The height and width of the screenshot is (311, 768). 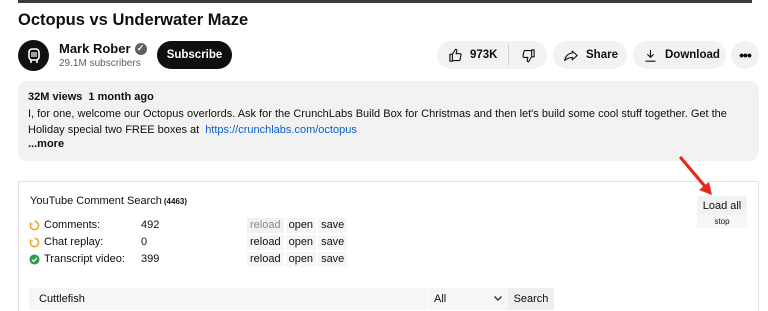 What do you see at coordinates (140, 48) in the screenshot?
I see `verified-check-icon: ✓` at bounding box center [140, 48].